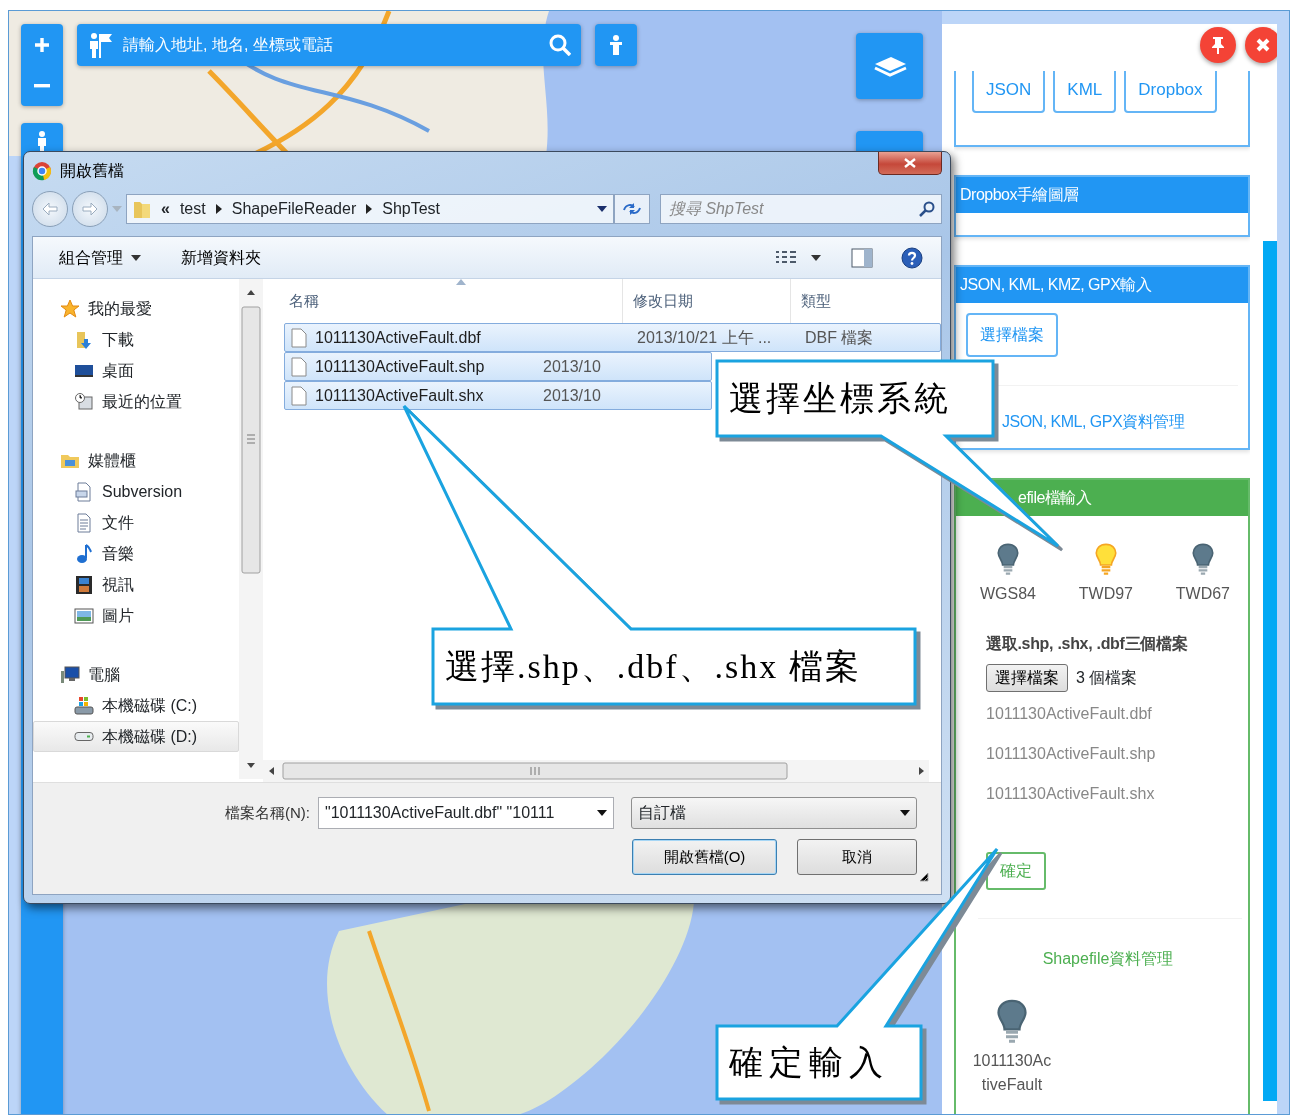  Describe the element at coordinates (1202, 573) in the screenshot. I see `coordinate-option: TWD67` at that location.